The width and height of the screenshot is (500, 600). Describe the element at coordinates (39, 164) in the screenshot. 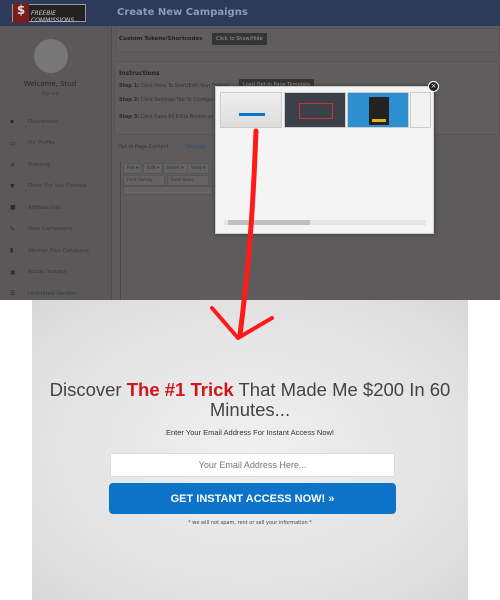

I see `sidebar-item-label: Training` at that location.